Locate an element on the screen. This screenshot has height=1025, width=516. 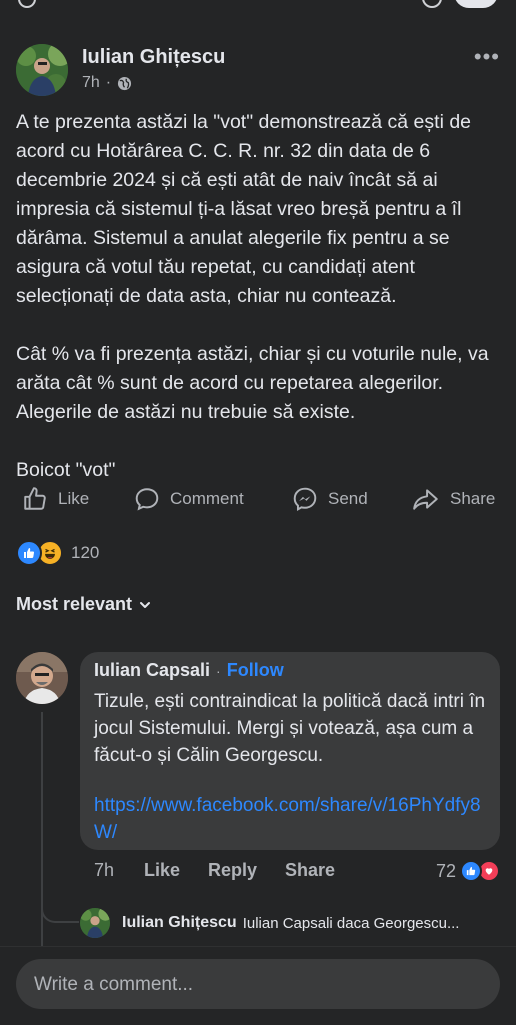
comment-action-bar: 7h Like Reply Share 72 is located at coordinates (297, 873).